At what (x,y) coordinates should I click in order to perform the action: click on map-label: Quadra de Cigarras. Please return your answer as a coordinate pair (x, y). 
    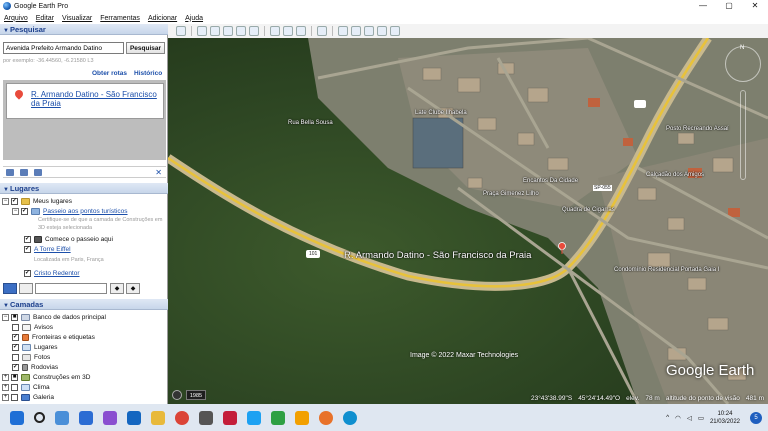
    Looking at the image, I should click on (588, 210).